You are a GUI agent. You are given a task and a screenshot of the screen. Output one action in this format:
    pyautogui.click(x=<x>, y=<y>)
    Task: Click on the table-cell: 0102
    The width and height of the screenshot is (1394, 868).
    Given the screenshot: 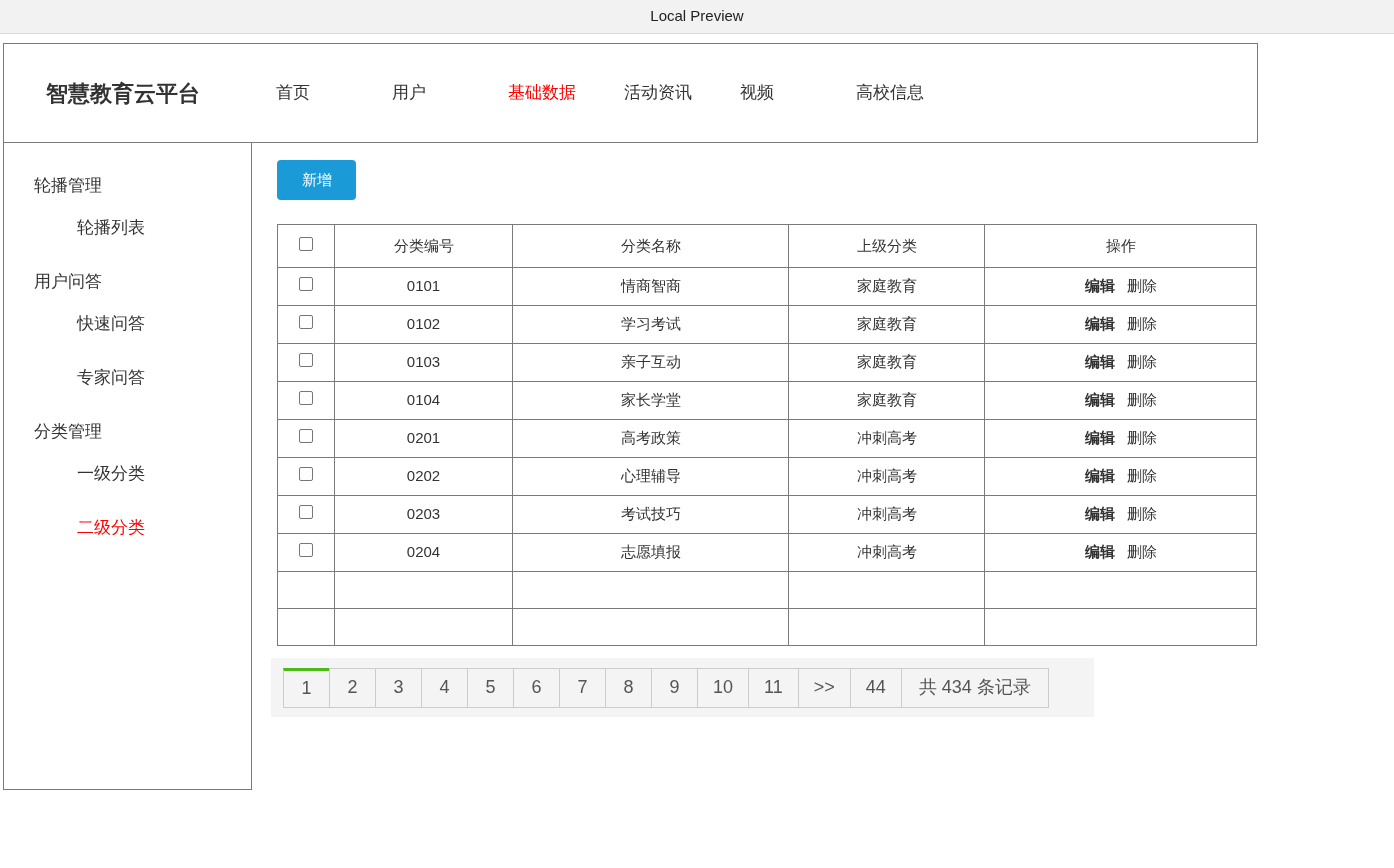 What is the action you would take?
    pyautogui.click(x=423, y=324)
    